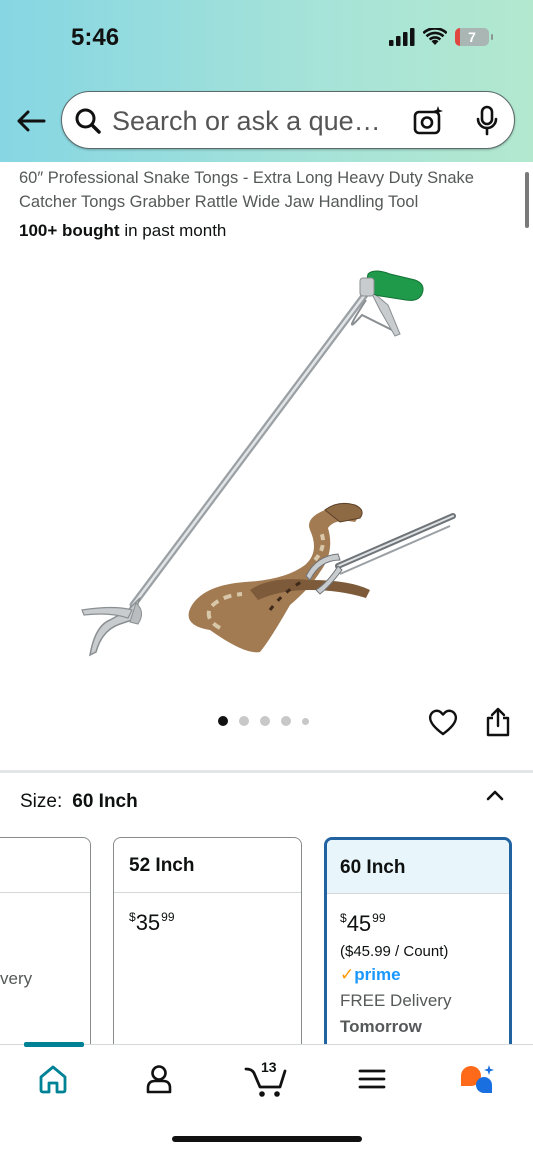 This screenshot has height=1157, width=533. What do you see at coordinates (487, 121) in the screenshot?
I see `microphone-icon` at bounding box center [487, 121].